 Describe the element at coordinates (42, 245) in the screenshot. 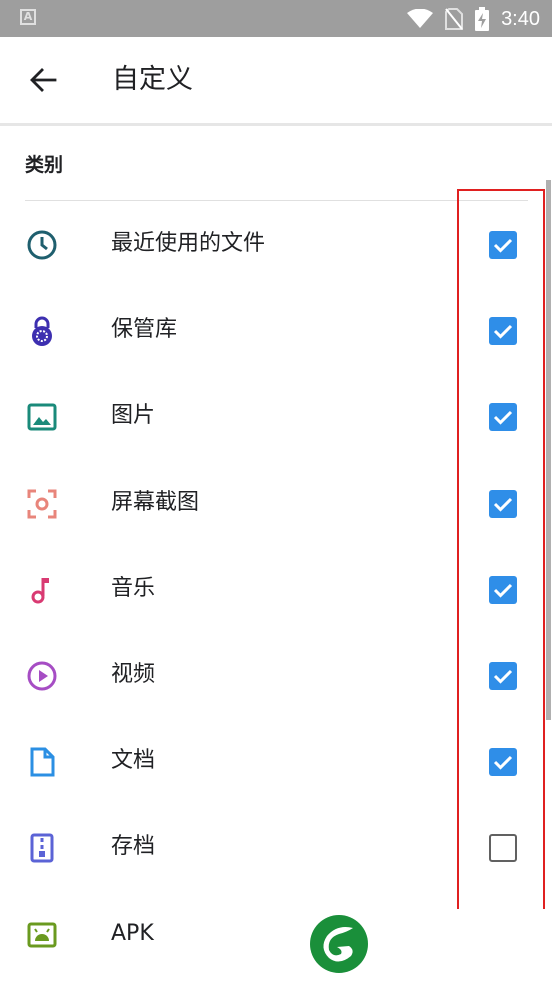

I see `clock-icon` at that location.